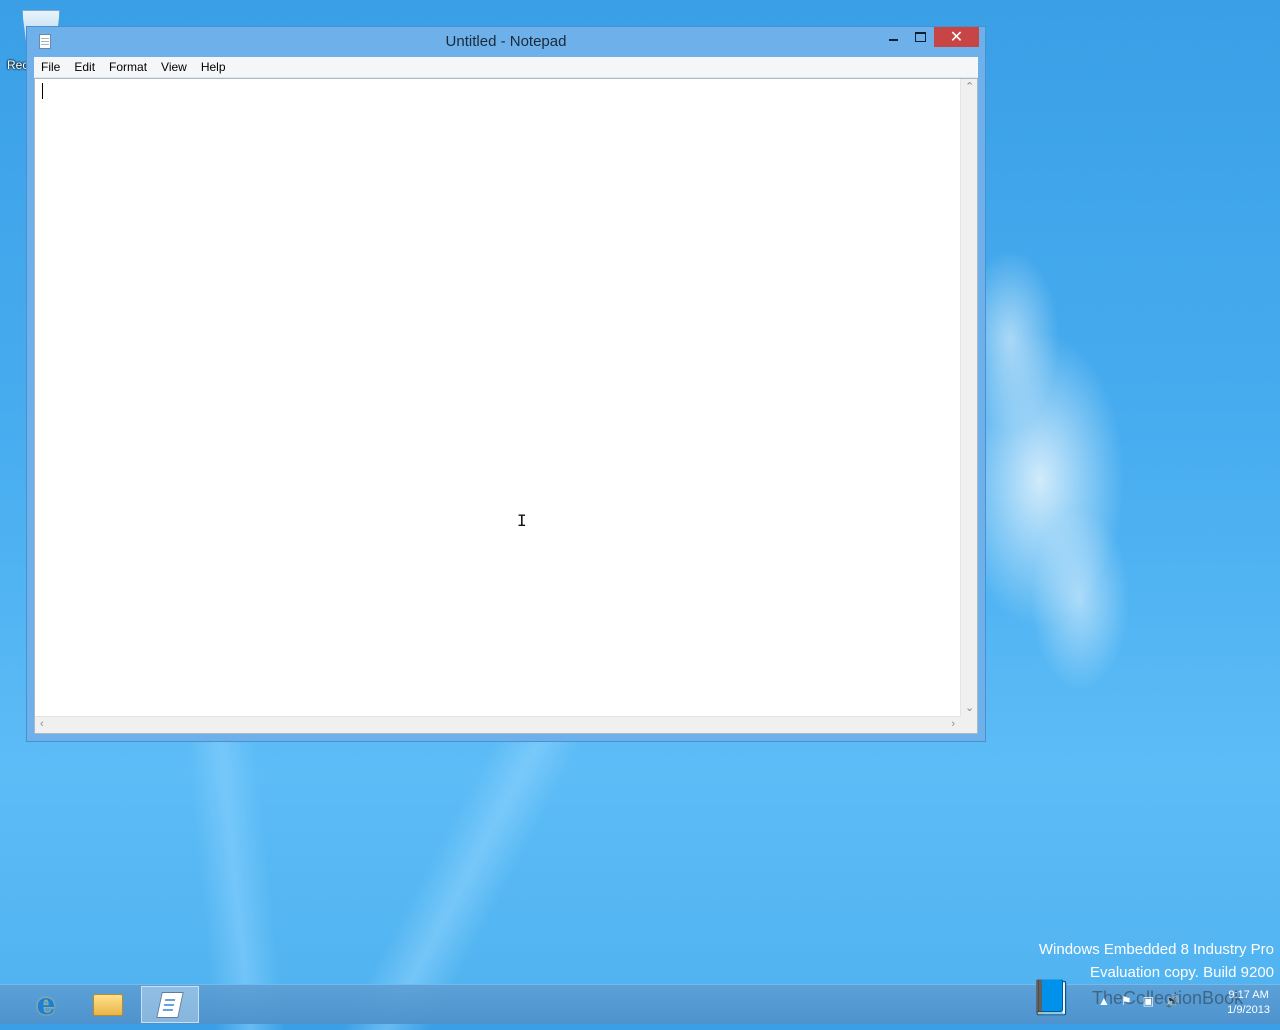 The height and width of the screenshot is (1030, 1280). What do you see at coordinates (1126, 1001) in the screenshot?
I see `action-center-flag-icon: ⚑` at bounding box center [1126, 1001].